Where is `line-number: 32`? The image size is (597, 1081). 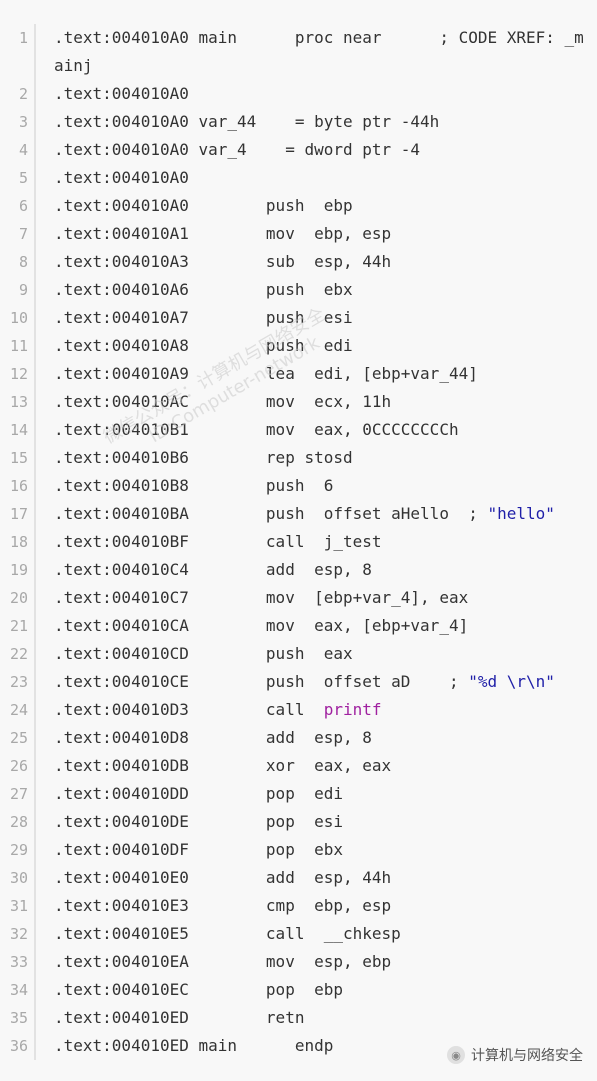
line-number: 32 is located at coordinates (18, 934).